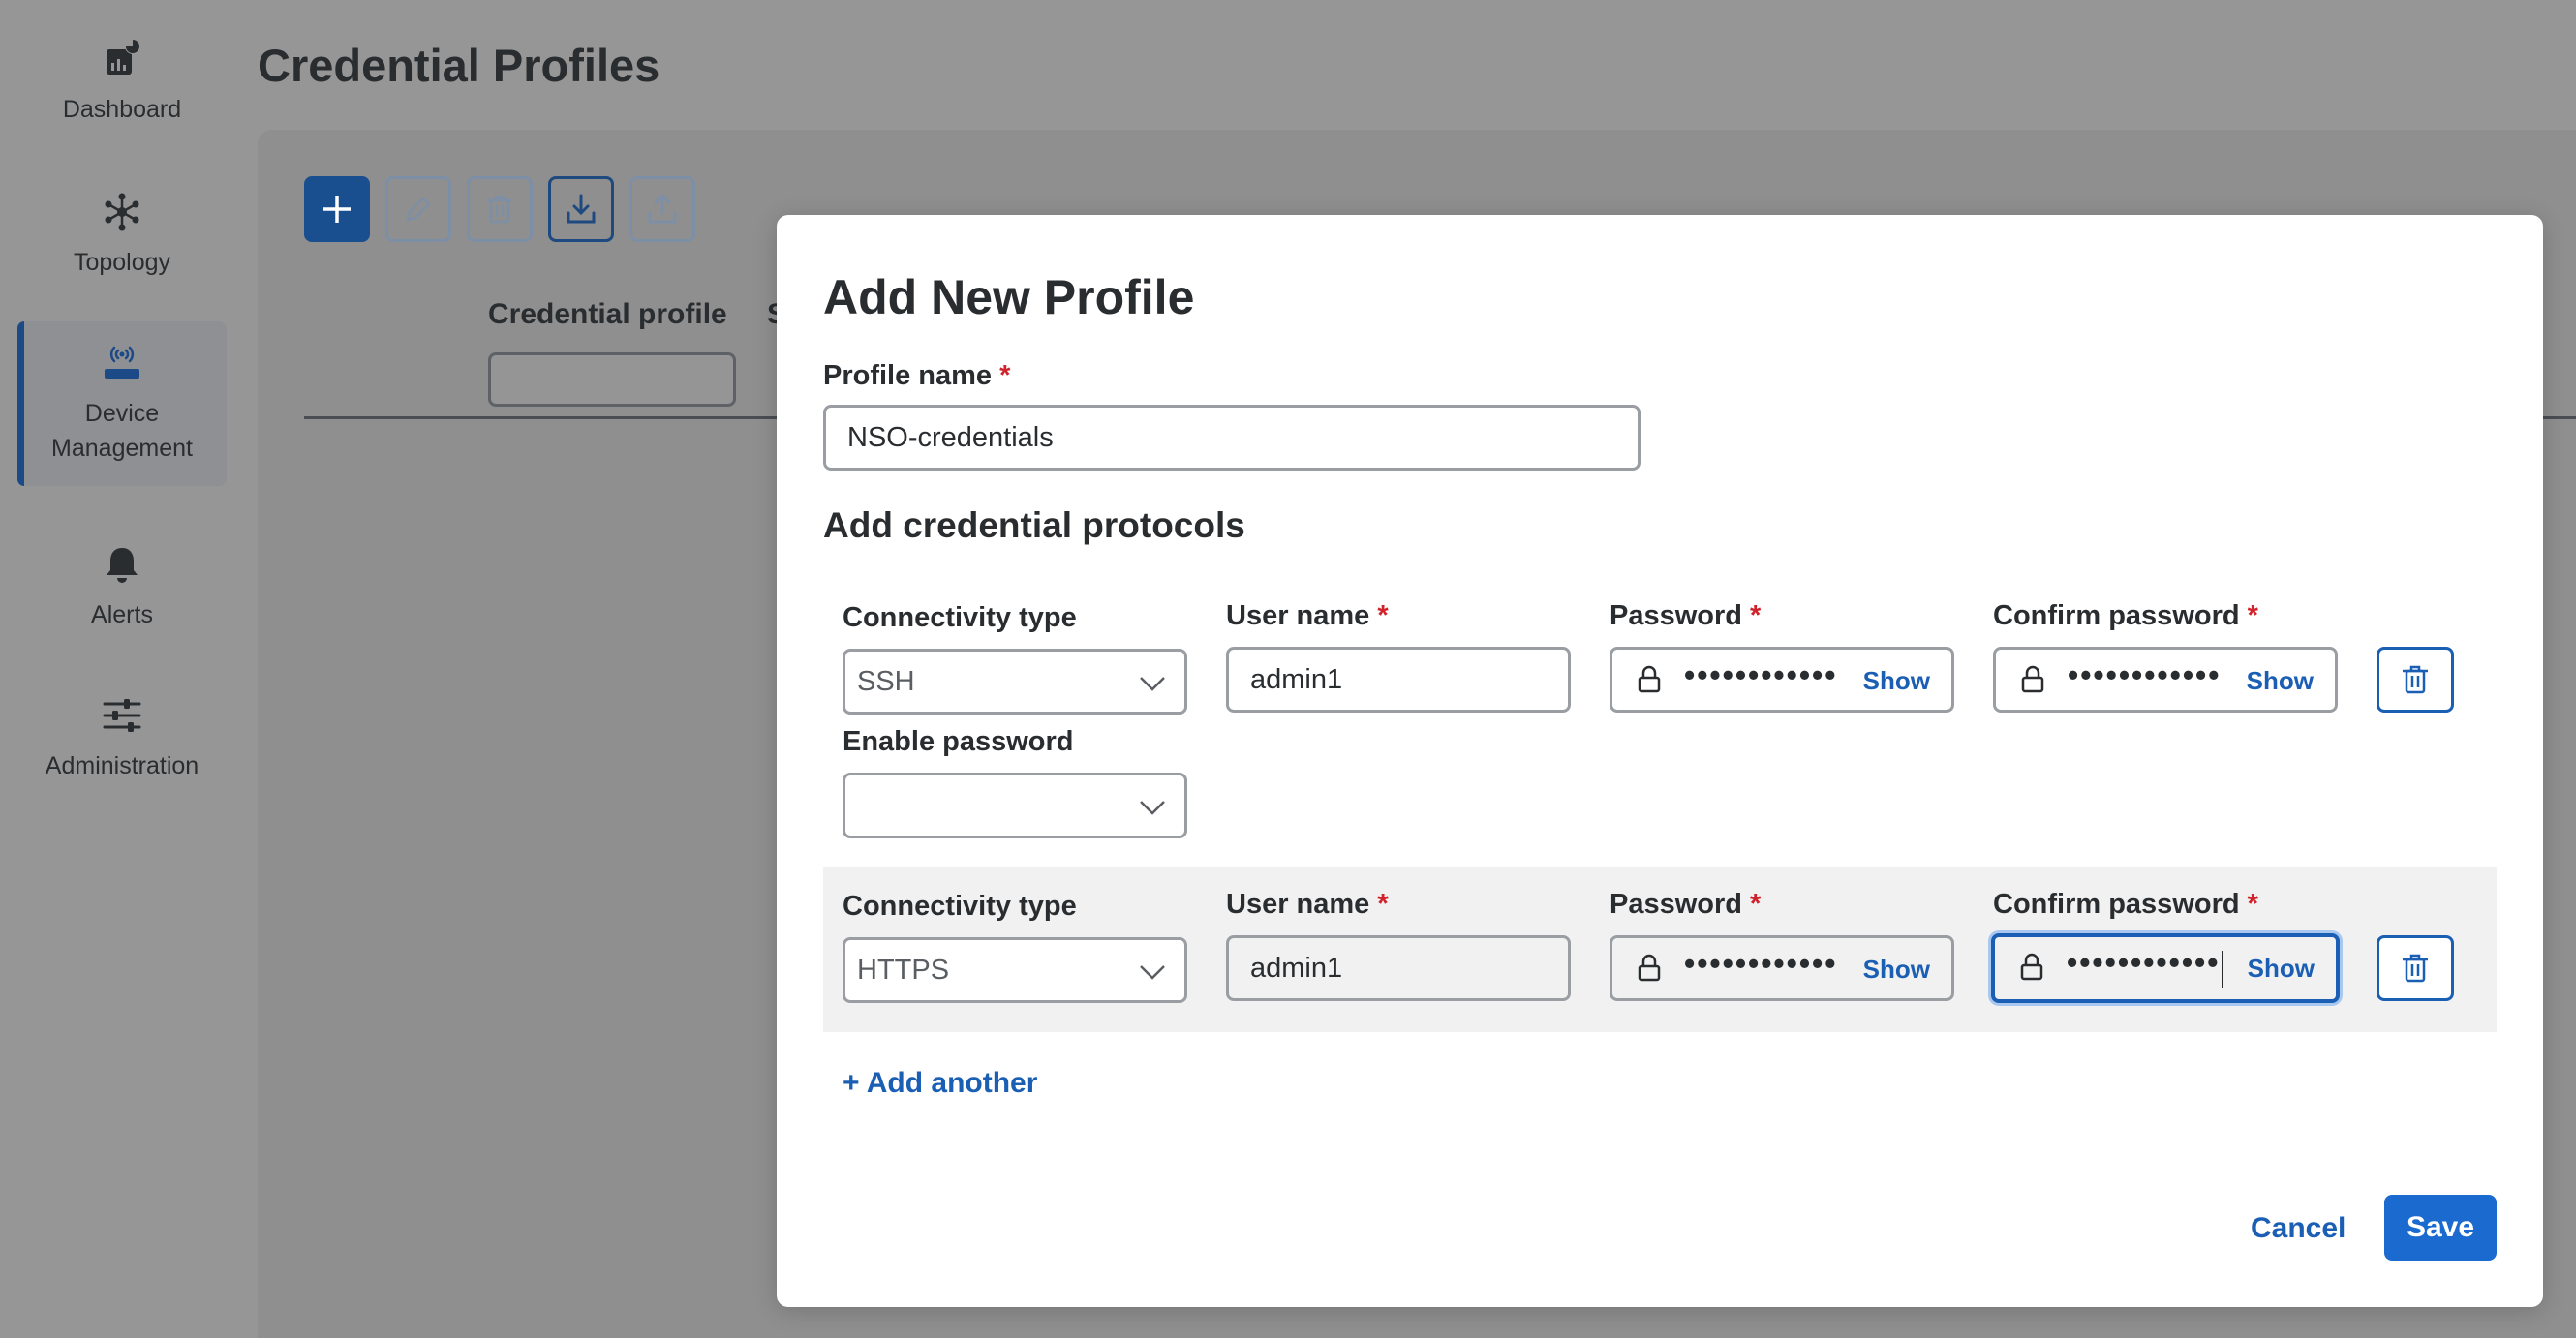 The width and height of the screenshot is (2576, 1338). I want to click on cancel-button: Cancel, so click(2298, 1228).